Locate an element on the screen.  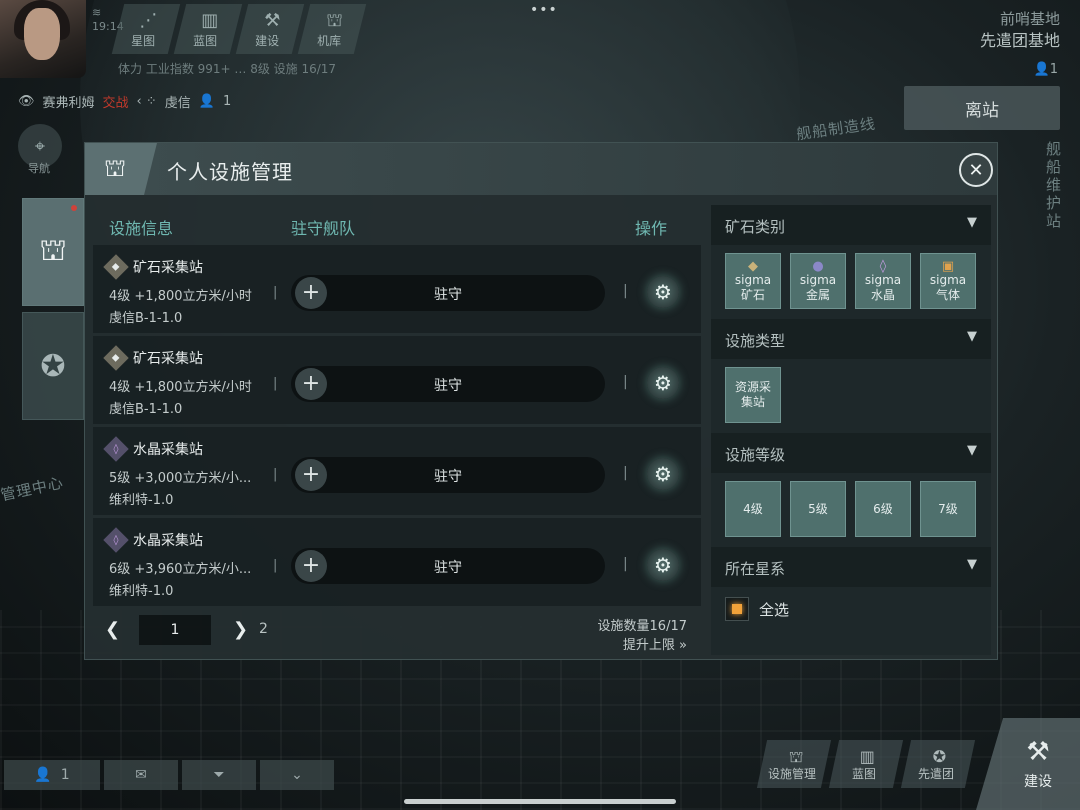
filter-chip-level-6: 6级 is located at coordinates (883, 509).